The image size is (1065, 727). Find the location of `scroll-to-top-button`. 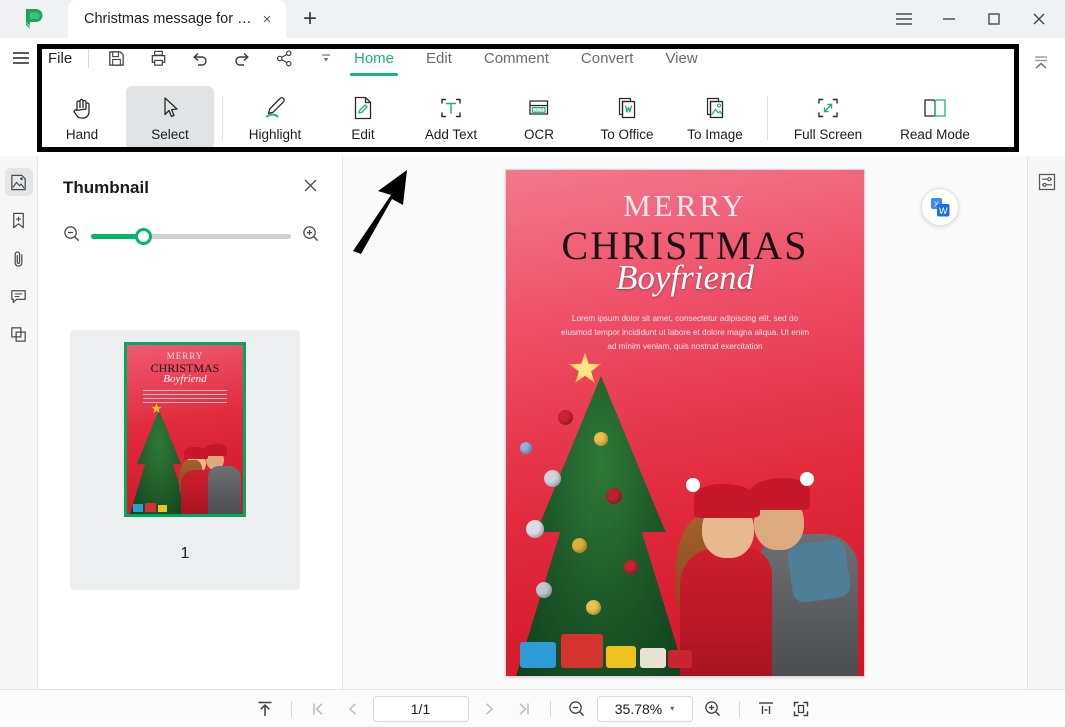

scroll-to-top-button is located at coordinates (265, 709).